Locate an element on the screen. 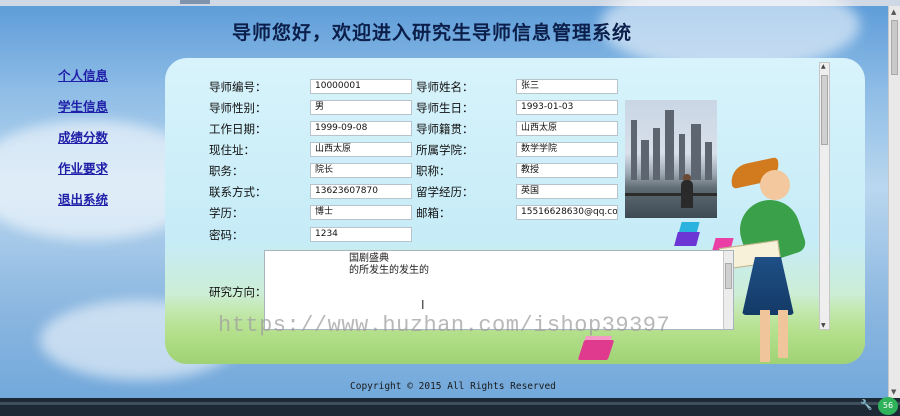 The height and width of the screenshot is (416, 900). nav-link-student-info: 学生信息 is located at coordinates (83, 114).